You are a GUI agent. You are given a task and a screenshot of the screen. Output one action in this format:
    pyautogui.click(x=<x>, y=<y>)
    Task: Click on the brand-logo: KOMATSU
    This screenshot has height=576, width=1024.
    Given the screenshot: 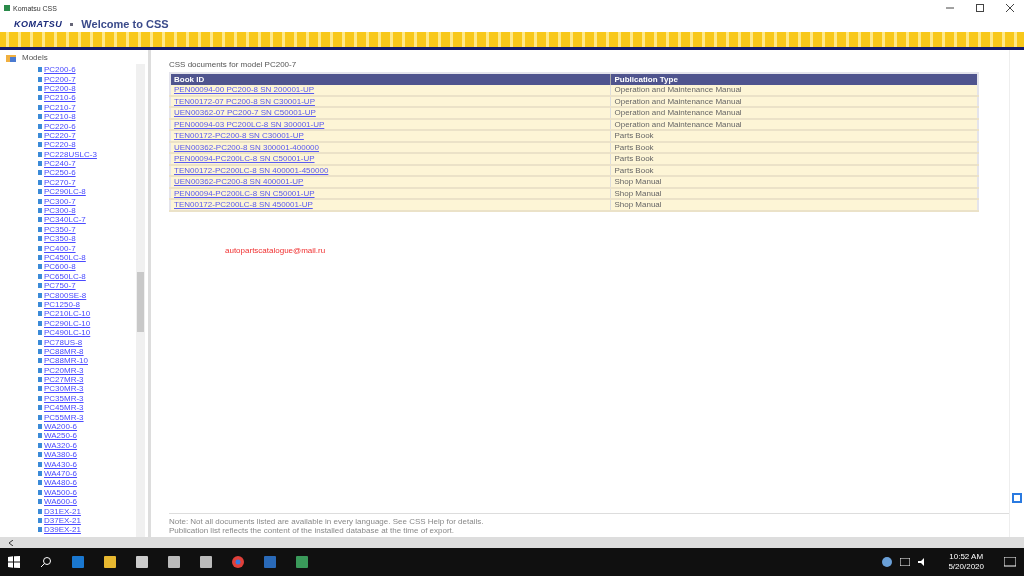 What is the action you would take?
    pyautogui.click(x=38, y=24)
    